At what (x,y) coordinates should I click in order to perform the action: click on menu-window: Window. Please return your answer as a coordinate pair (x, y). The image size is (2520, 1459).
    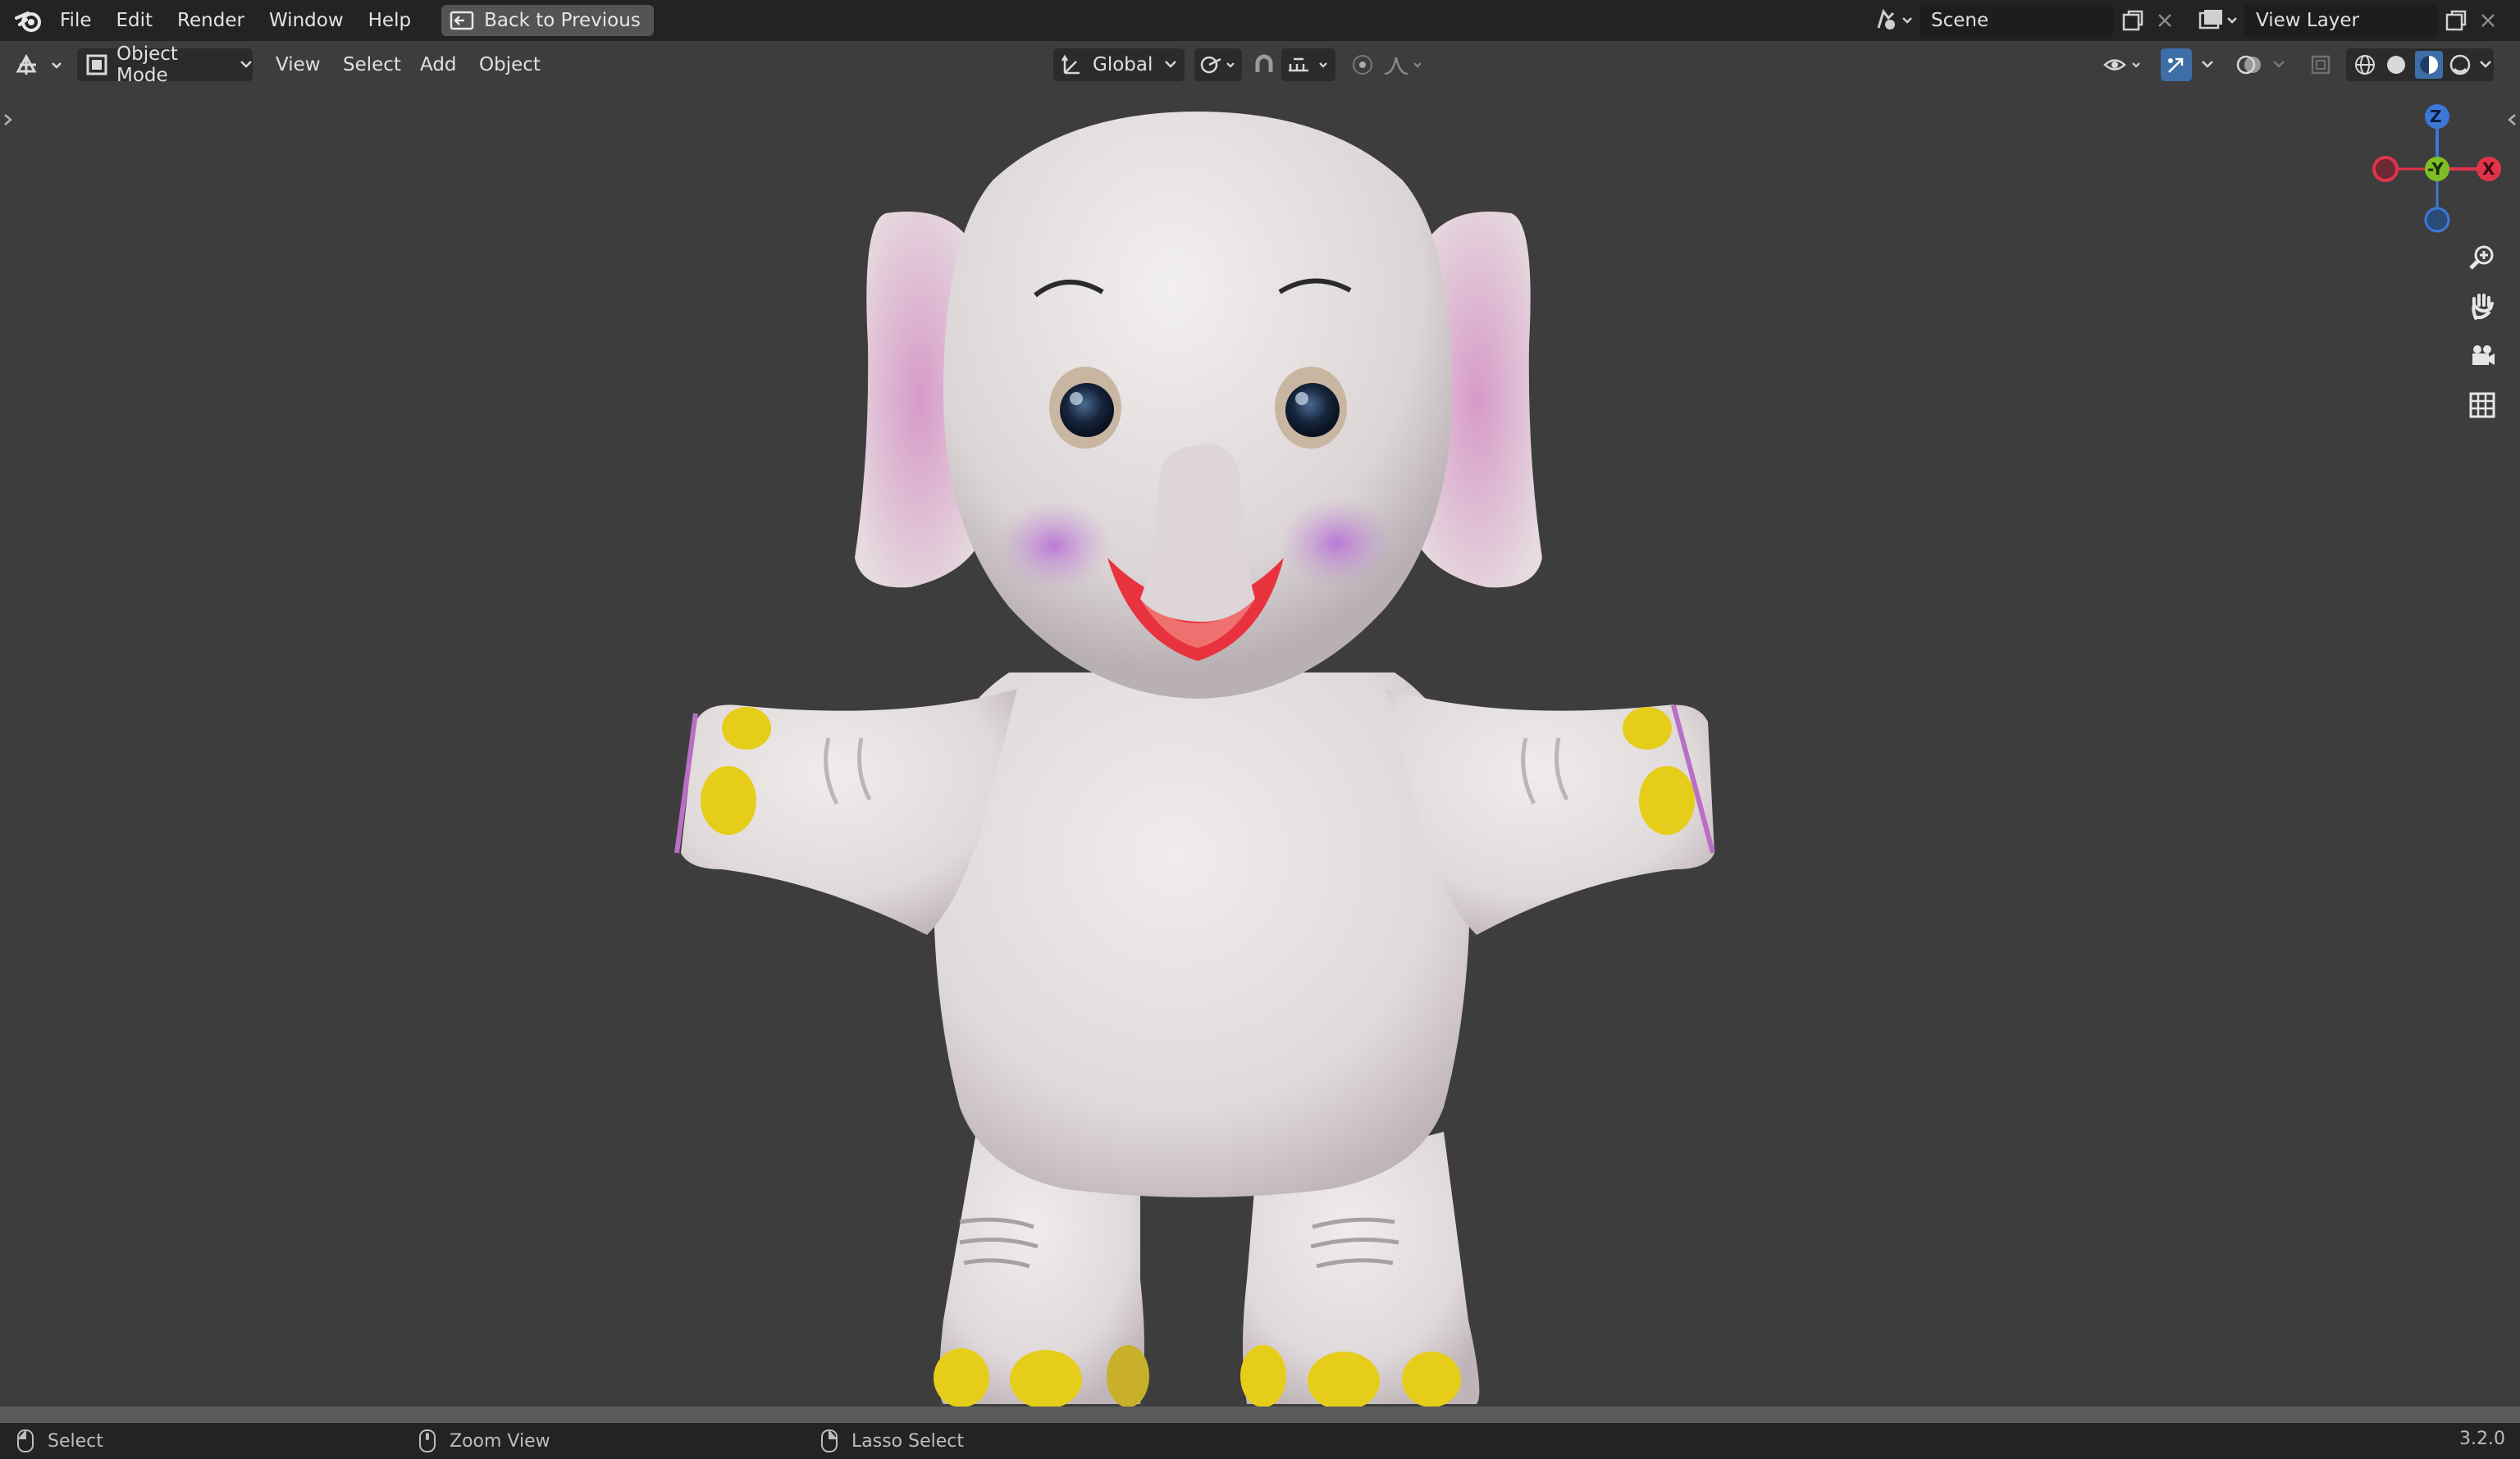
    Looking at the image, I should click on (307, 20).